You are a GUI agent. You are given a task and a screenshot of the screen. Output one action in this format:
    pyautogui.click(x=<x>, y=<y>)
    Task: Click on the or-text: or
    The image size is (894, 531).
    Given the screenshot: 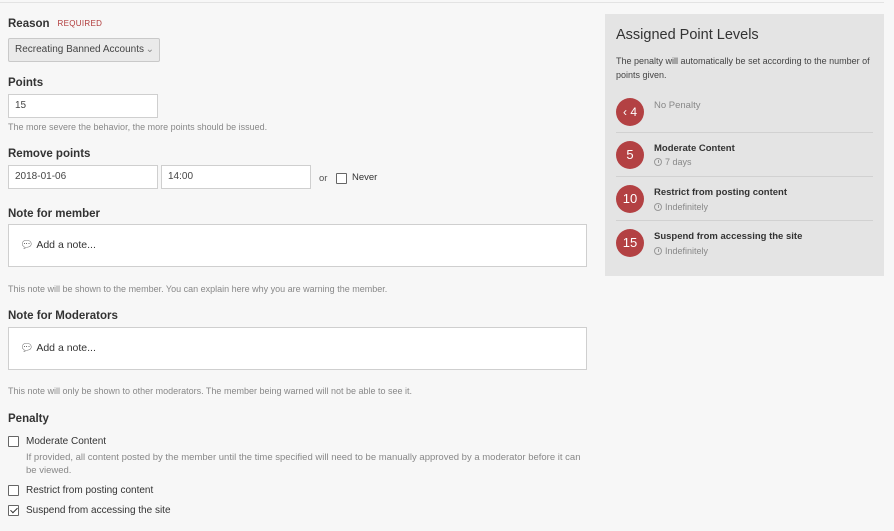 What is the action you would take?
    pyautogui.click(x=323, y=178)
    